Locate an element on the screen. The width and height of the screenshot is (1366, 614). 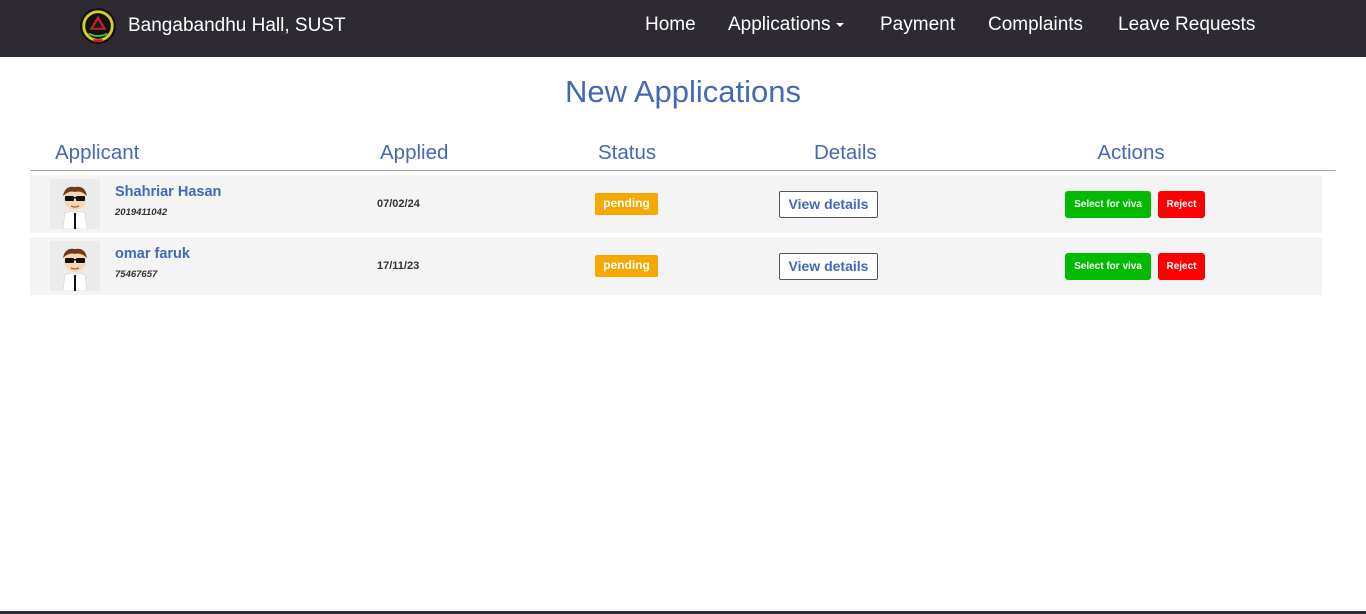
column-header-status: Status is located at coordinates (627, 155).